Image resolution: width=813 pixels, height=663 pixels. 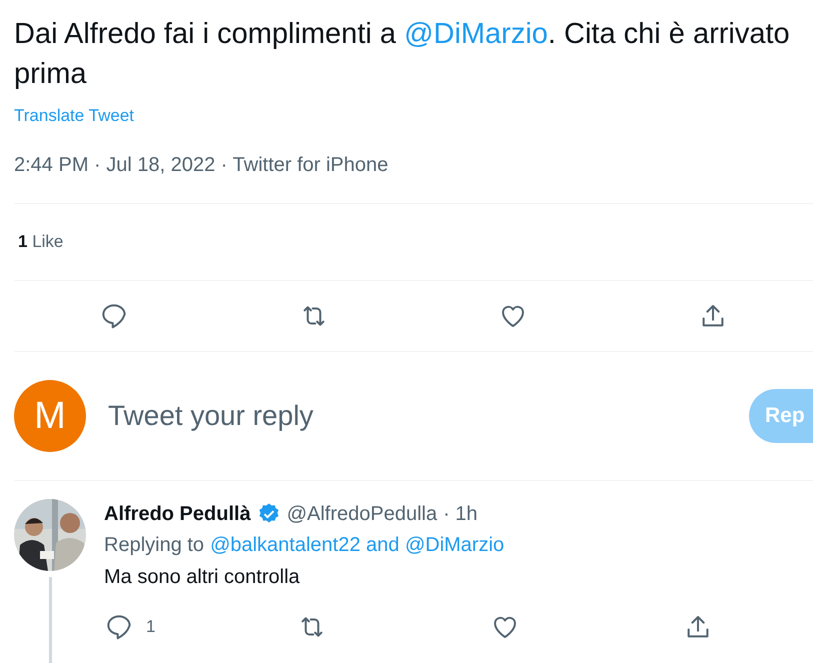 What do you see at coordinates (362, 514) in the screenshot?
I see `author-handle: @AlfredoPedulla` at bounding box center [362, 514].